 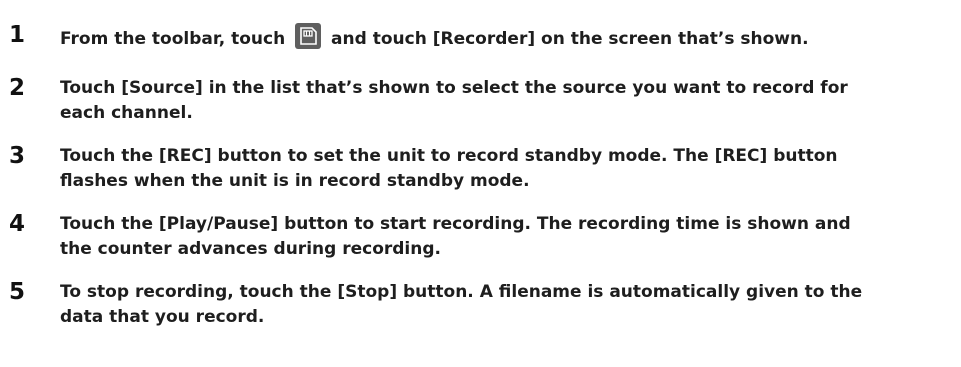 What do you see at coordinates (308, 36) in the screenshot?
I see `recorder-sd-card-icon` at bounding box center [308, 36].